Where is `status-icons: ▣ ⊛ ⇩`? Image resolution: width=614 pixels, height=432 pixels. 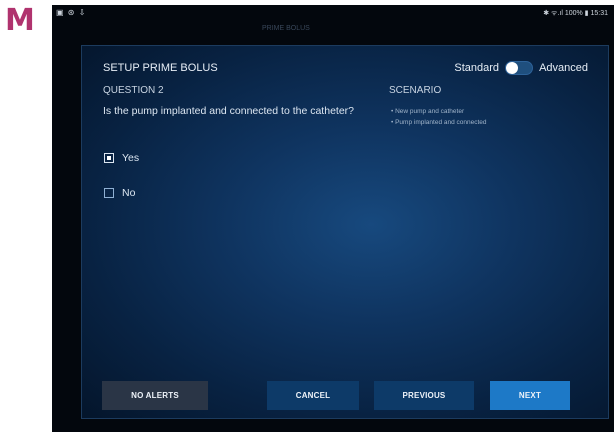 status-icons: ▣ ⊛ ⇩ is located at coordinates (71, 12).